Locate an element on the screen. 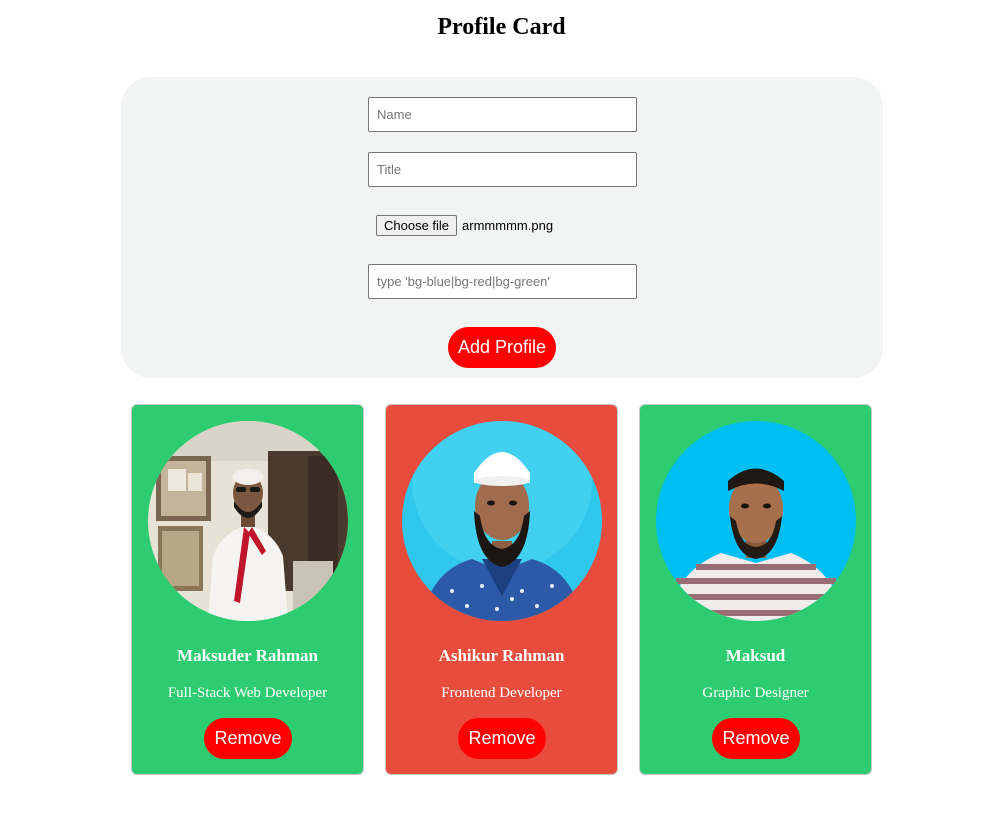 The width and height of the screenshot is (994, 835). profile-name: Maksuder Rahman is located at coordinates (247, 655).